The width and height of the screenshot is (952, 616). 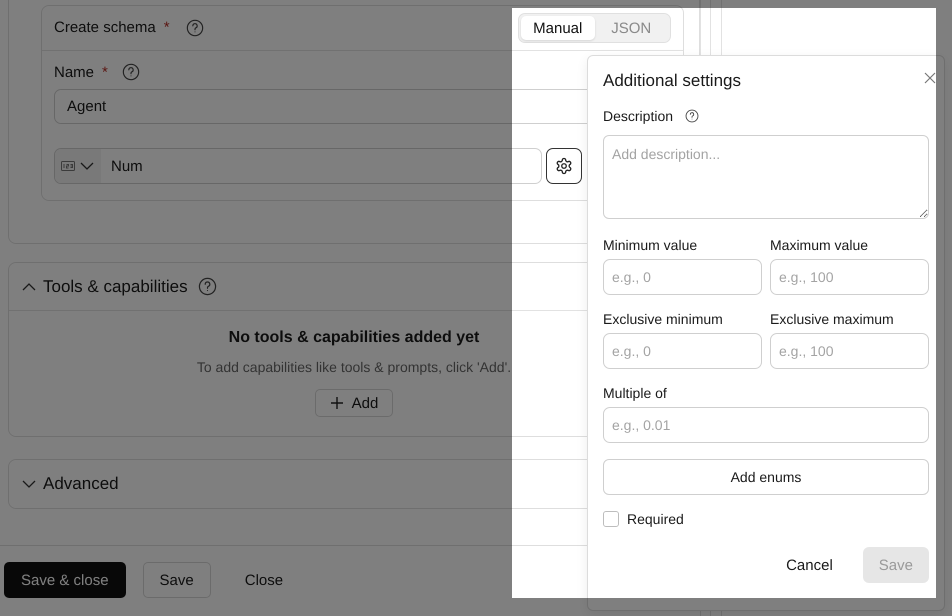 What do you see at coordinates (655, 519) in the screenshot?
I see `checkbox-label: Required` at bounding box center [655, 519].